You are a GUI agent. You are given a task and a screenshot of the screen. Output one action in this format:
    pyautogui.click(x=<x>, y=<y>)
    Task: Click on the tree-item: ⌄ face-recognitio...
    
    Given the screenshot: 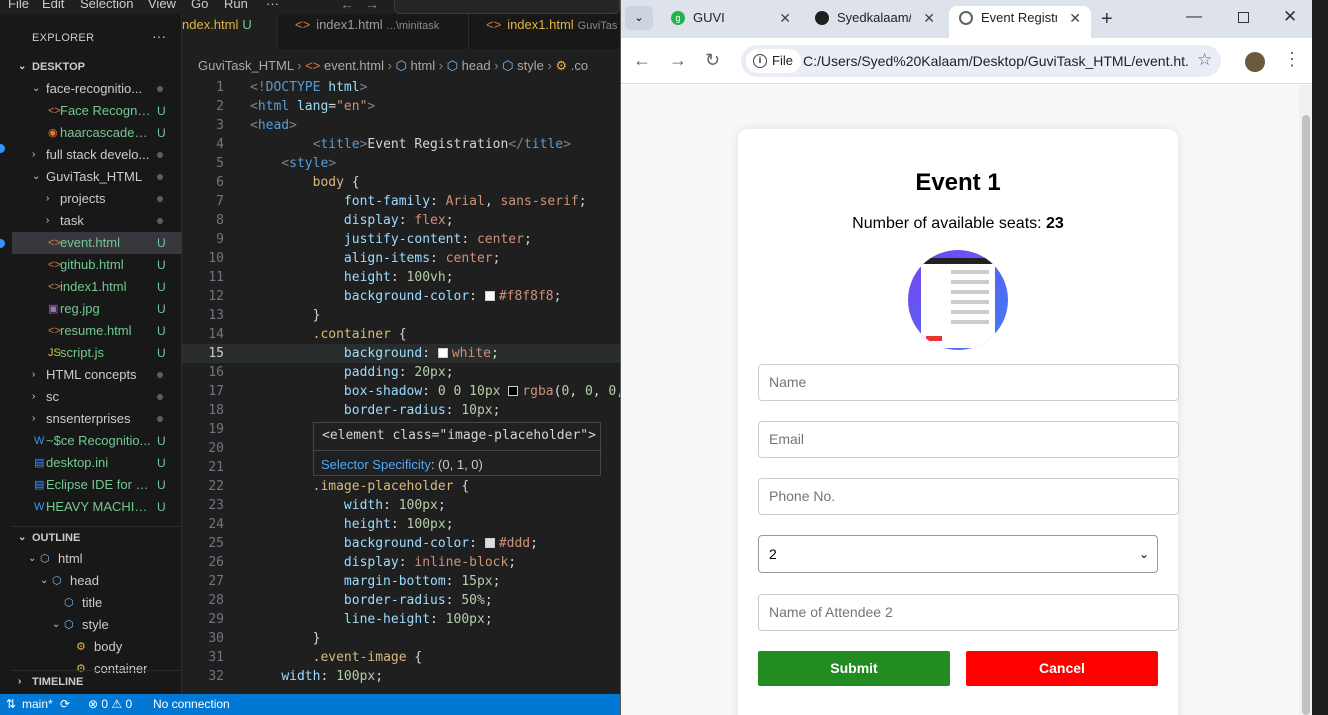 What is the action you would take?
    pyautogui.click(x=97, y=89)
    